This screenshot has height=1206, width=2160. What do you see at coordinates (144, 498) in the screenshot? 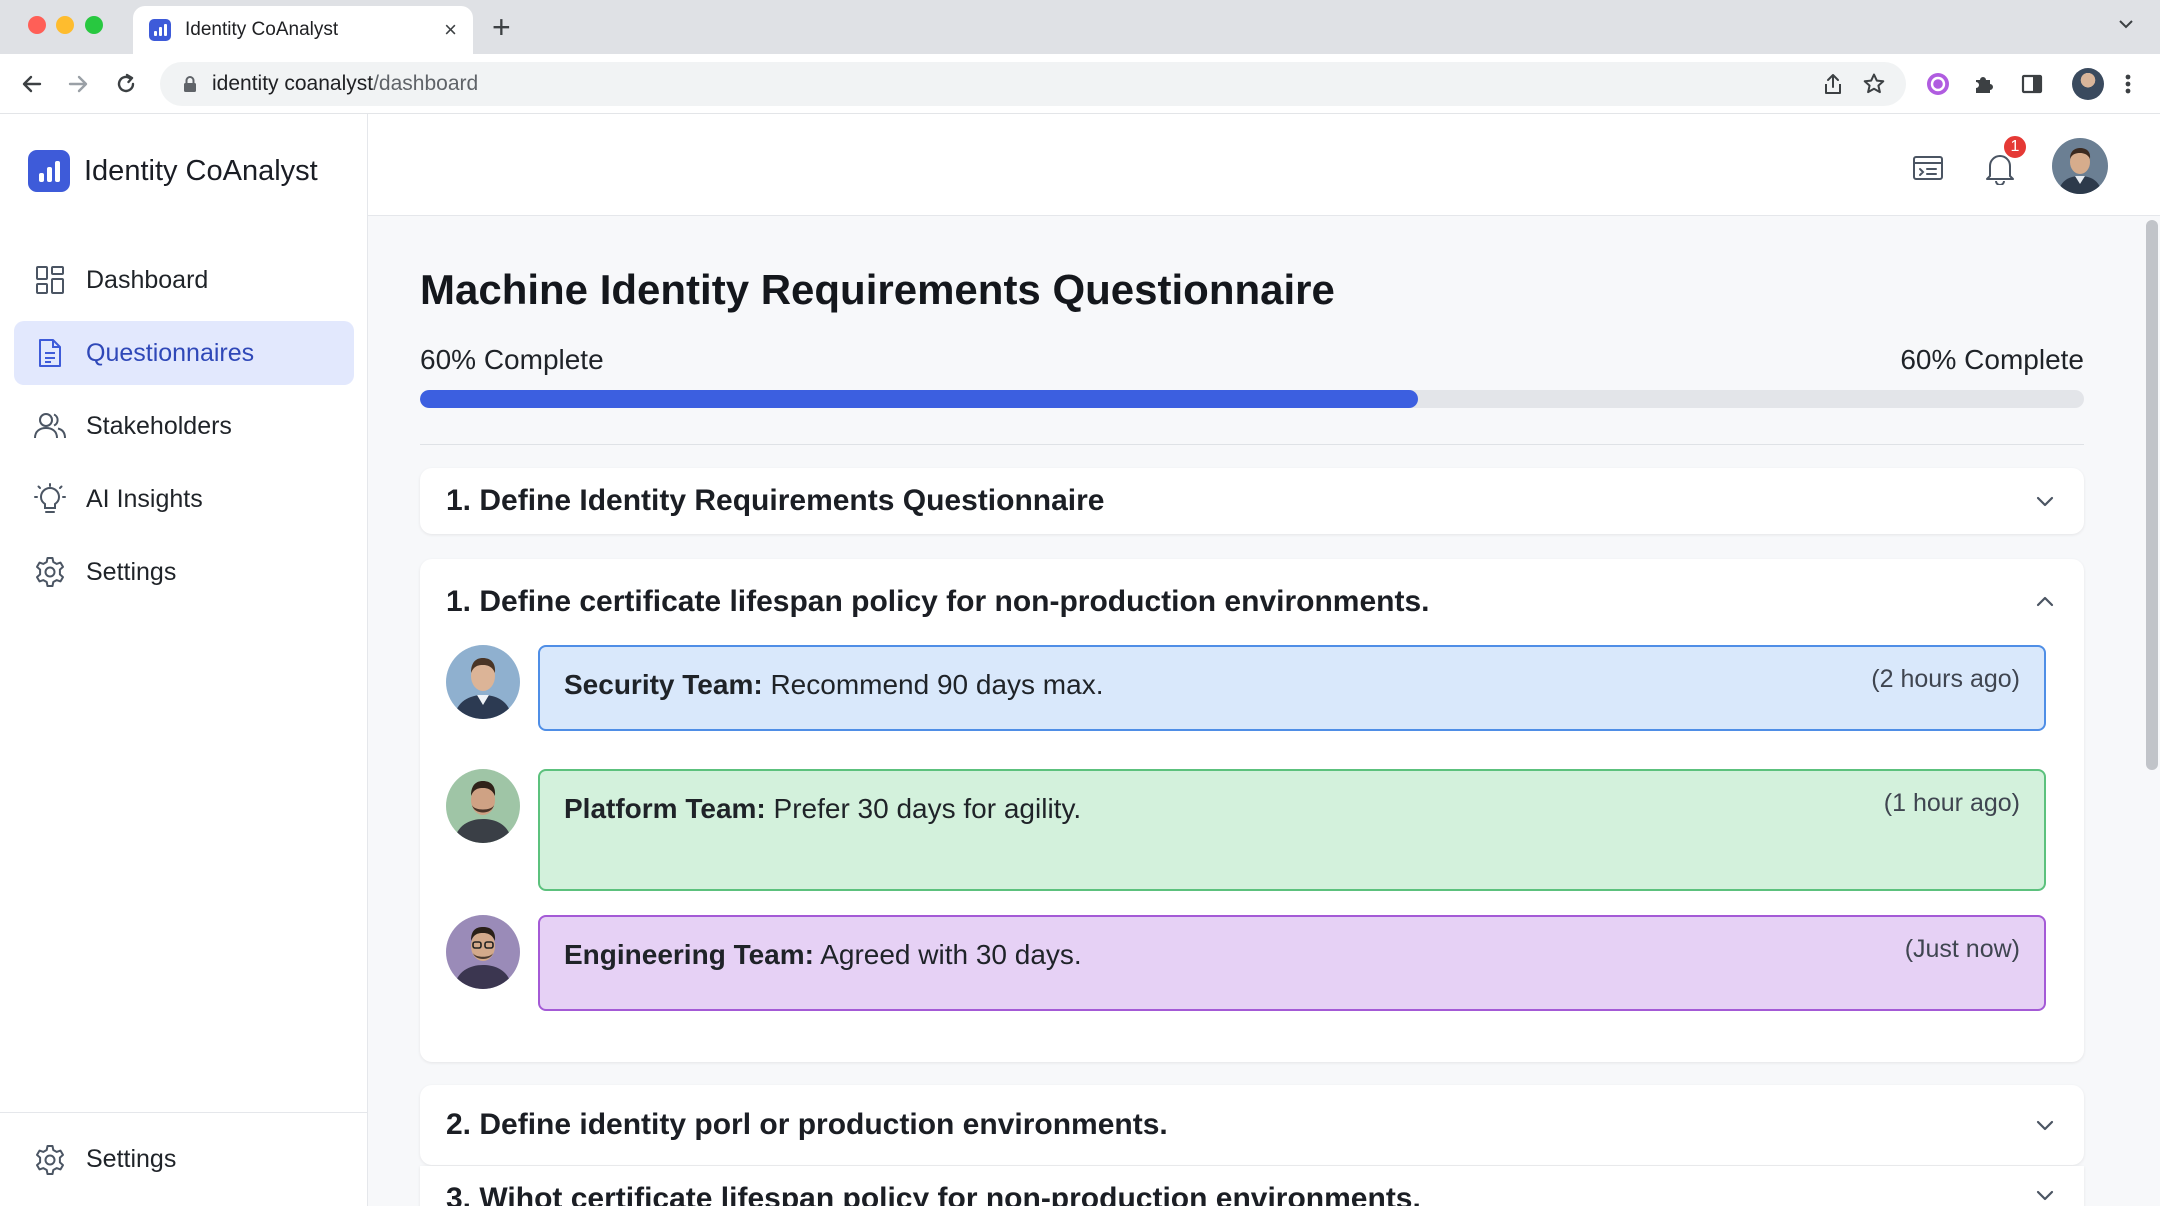
I see `sidebar-item-label: AI Insights` at bounding box center [144, 498].